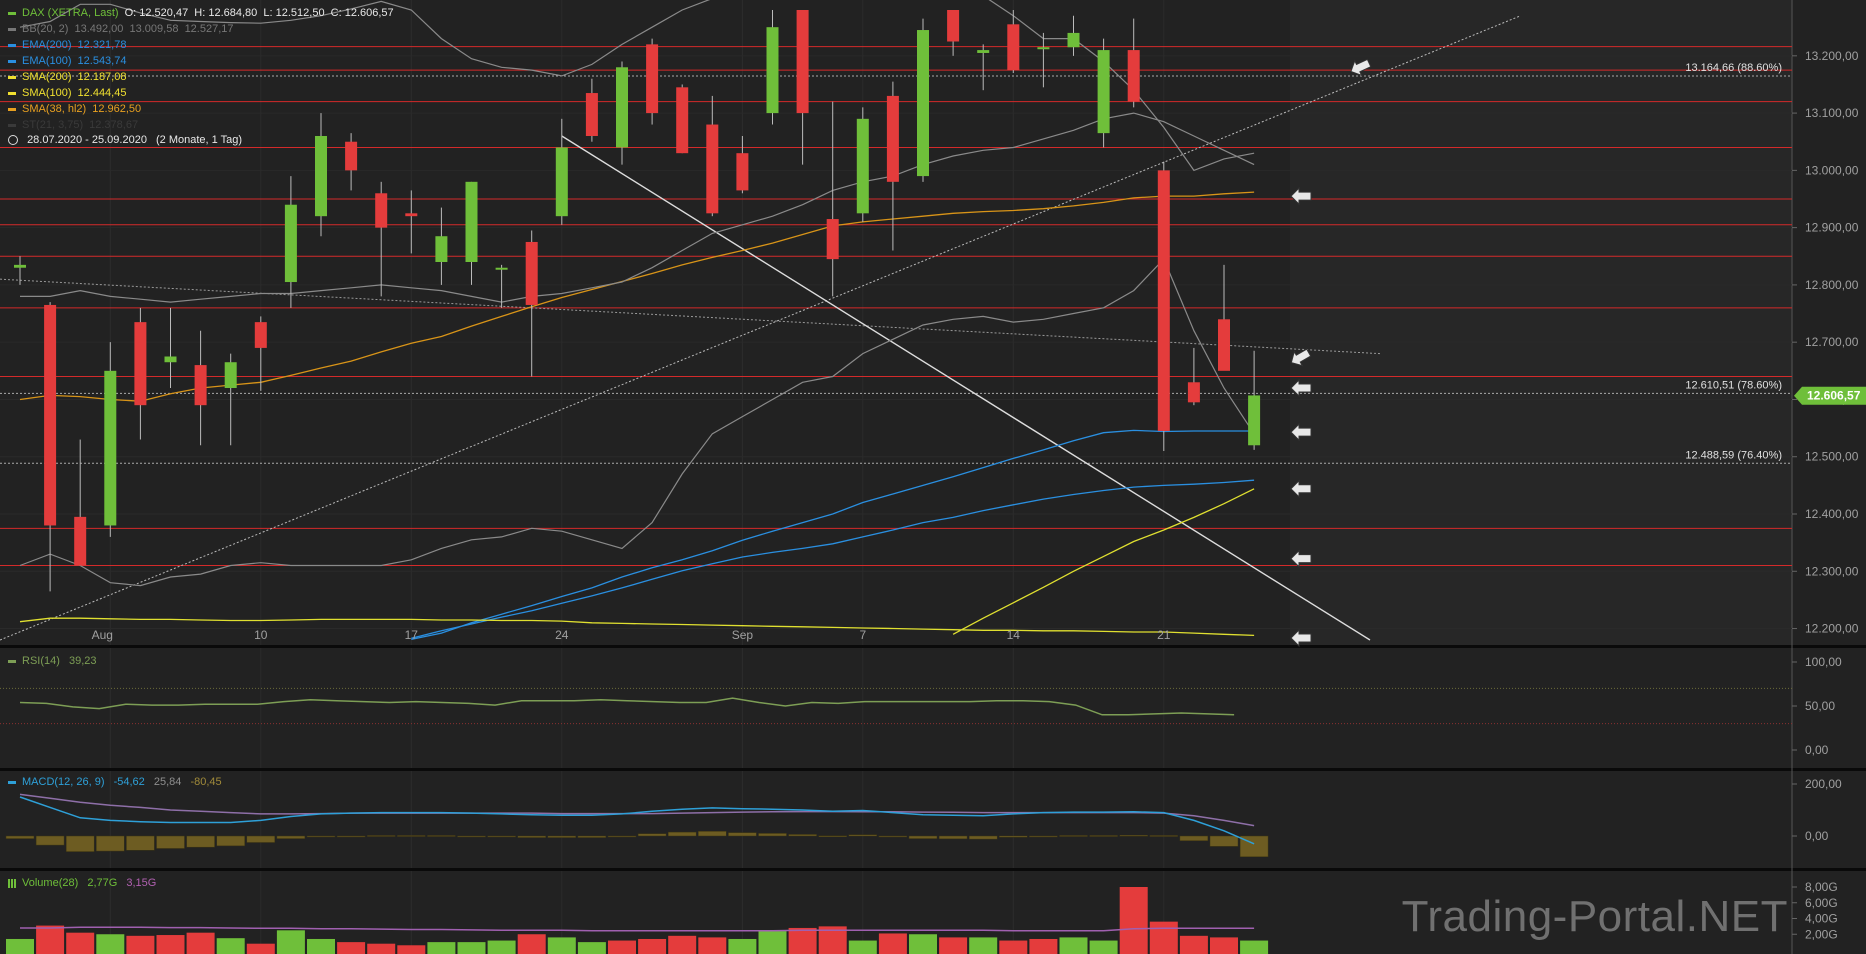 The image size is (1866, 954). I want to click on y-tick-label: 12.900,00, so click(1832, 228).